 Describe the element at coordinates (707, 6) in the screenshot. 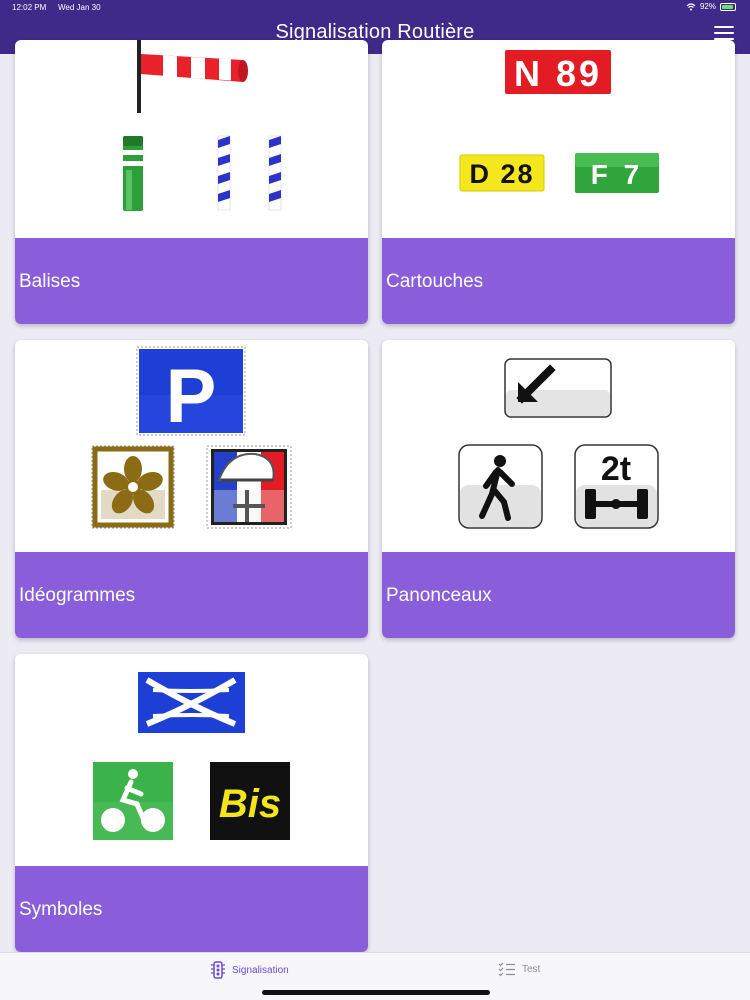

I see `battery-percent: 92%` at that location.